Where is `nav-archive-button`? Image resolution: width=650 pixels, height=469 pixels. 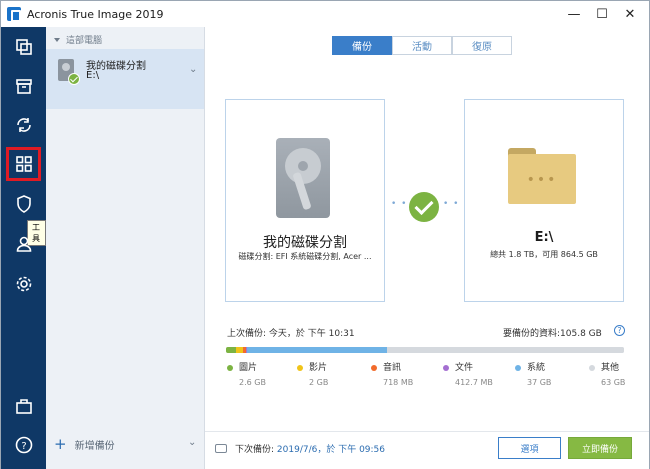 nav-archive-button is located at coordinates (23, 86).